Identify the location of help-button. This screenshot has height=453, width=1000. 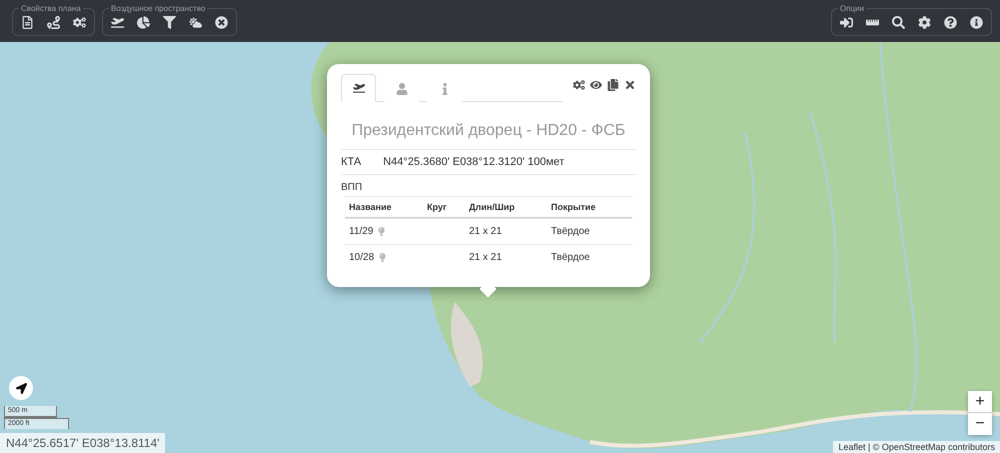
(950, 22).